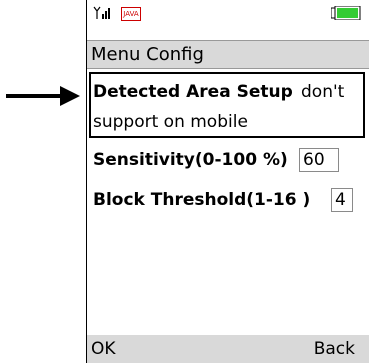 Image resolution: width=369 pixels, height=363 pixels. What do you see at coordinates (147, 54) in the screenshot?
I see `page-title: Menu Config` at bounding box center [147, 54].